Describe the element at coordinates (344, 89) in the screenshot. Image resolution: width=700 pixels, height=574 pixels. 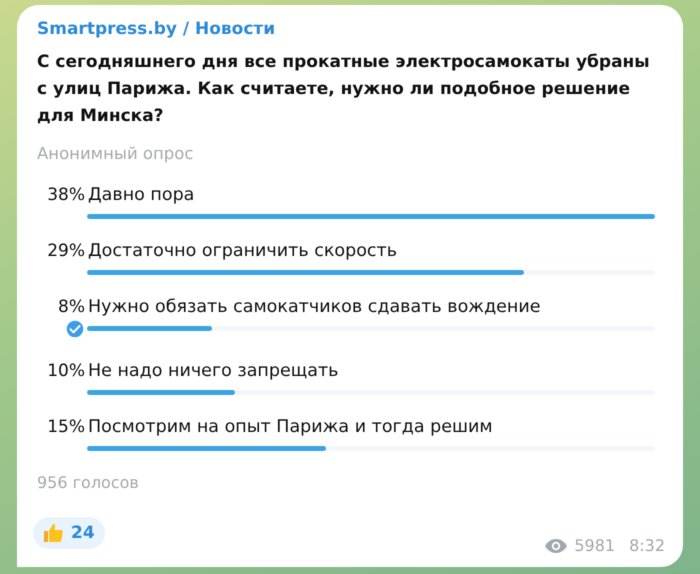
I see `poll-question: С сегодняшнего дня все прокатные электросамокаты убраны с улиц Парижа. Как считаете, нужно ли подобное решение для Минска?` at that location.